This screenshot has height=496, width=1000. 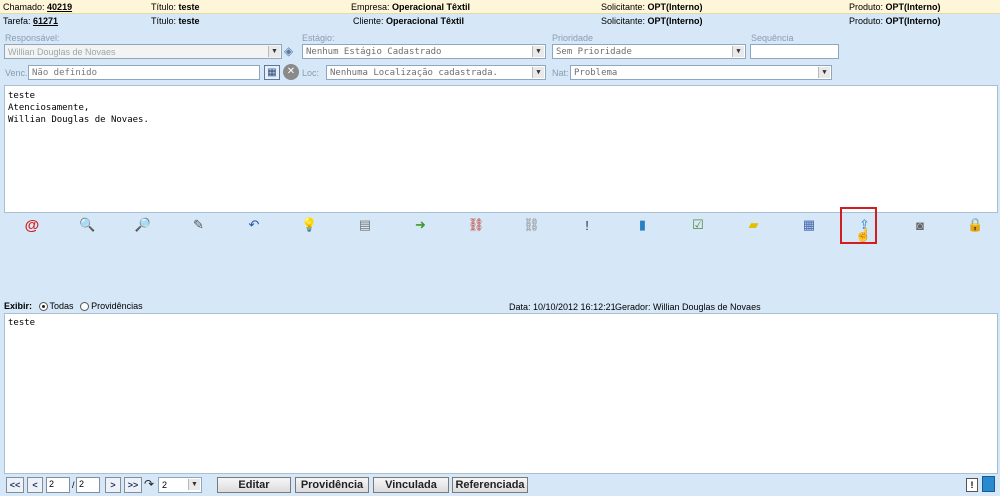 What do you see at coordinates (596, 73) in the screenshot?
I see `nat-value: Problema` at bounding box center [596, 73].